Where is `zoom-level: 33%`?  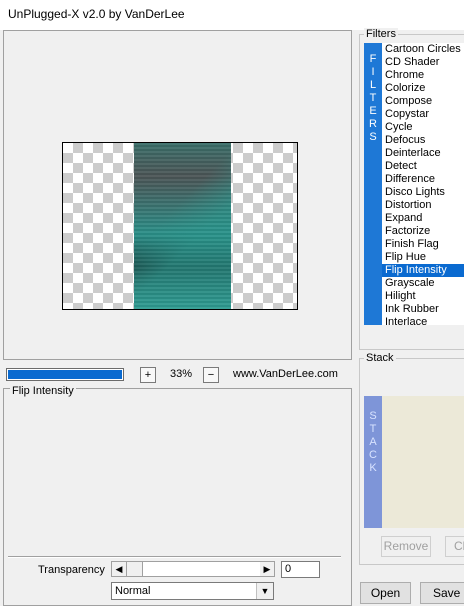 zoom-level: 33% is located at coordinates (181, 374).